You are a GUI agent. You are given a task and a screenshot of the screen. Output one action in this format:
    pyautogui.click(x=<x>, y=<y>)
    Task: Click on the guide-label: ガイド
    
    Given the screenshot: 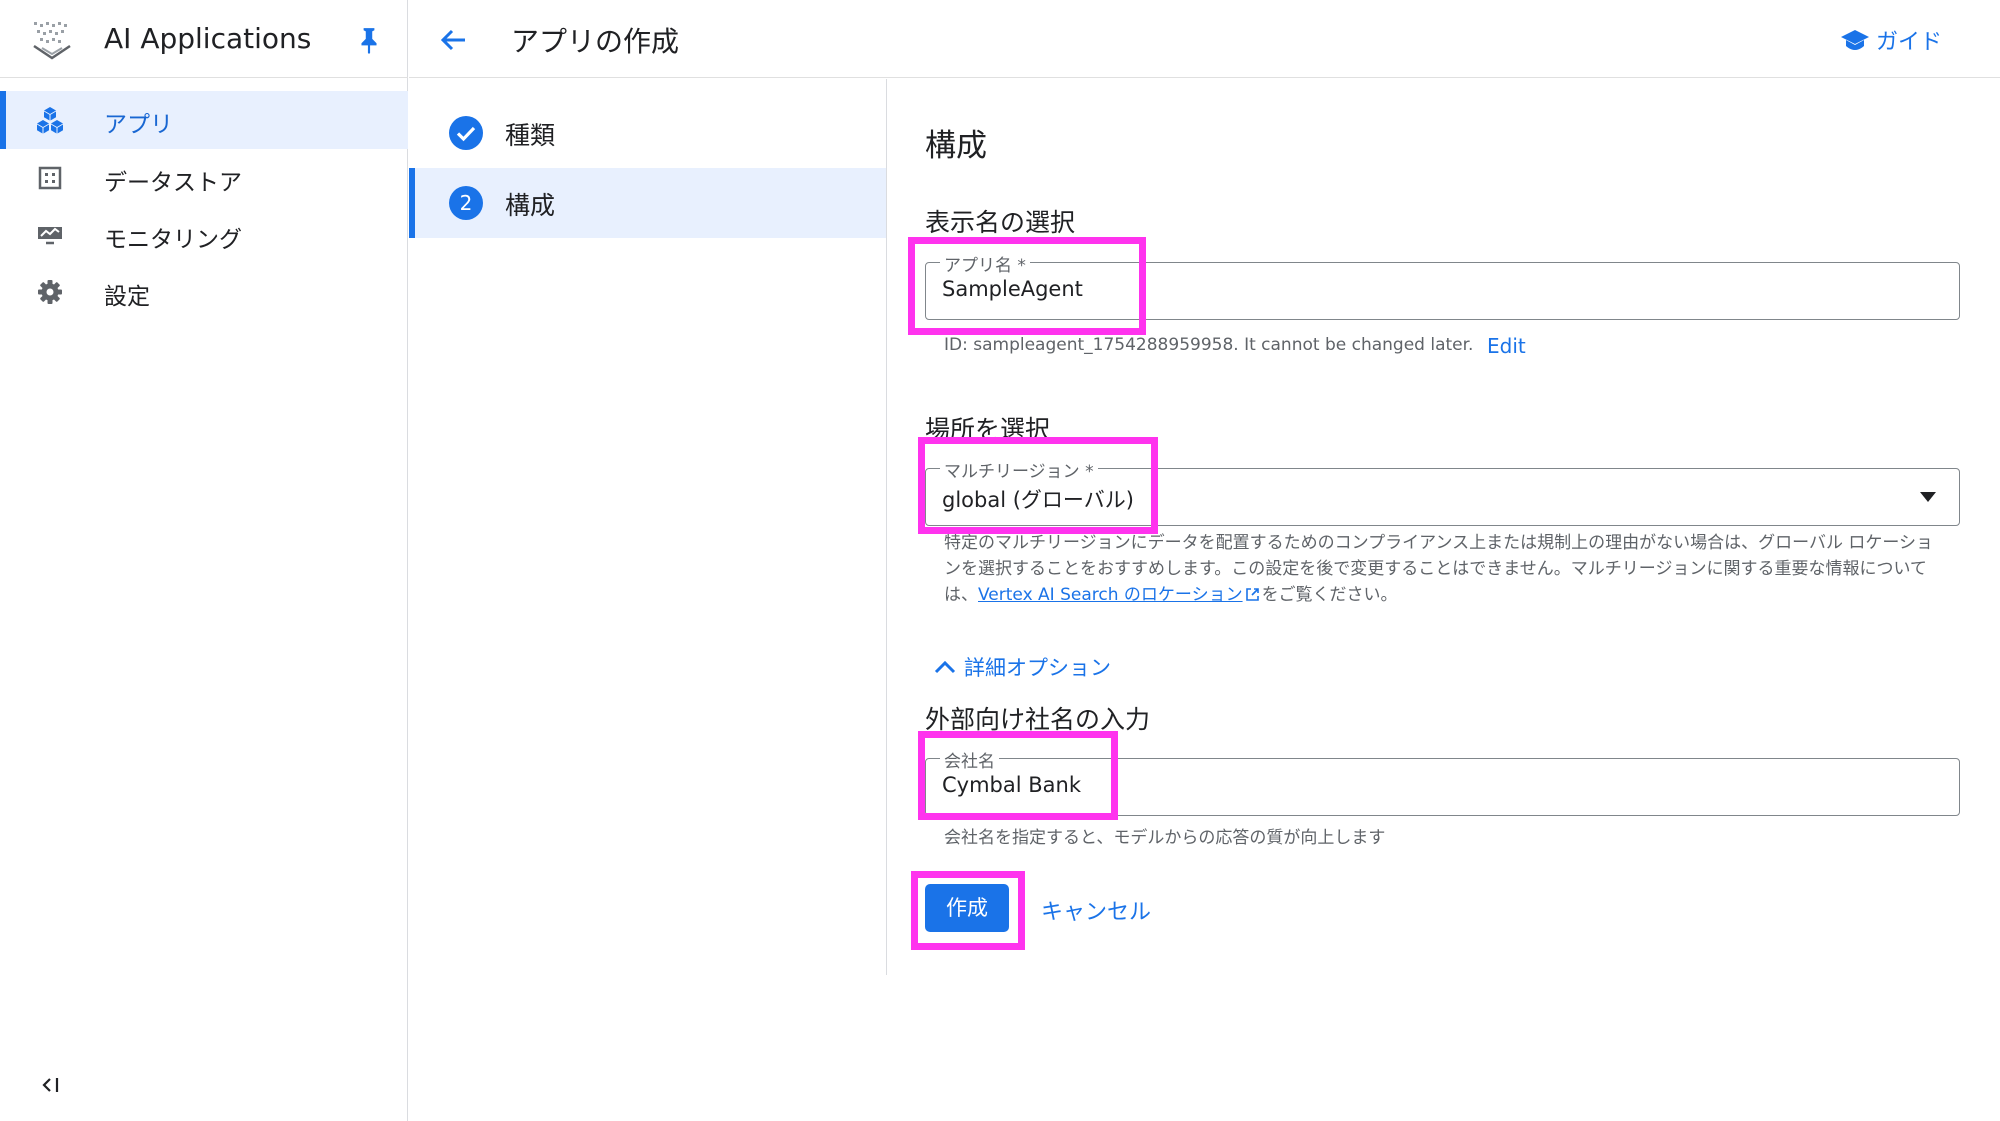 What is the action you would take?
    pyautogui.click(x=1908, y=42)
    